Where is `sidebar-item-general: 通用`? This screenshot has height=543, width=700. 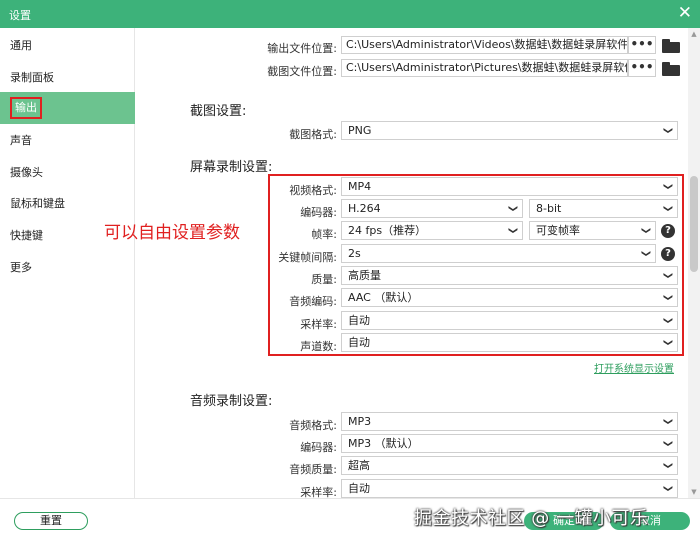
sidebar-item-general: 通用 is located at coordinates (67, 46).